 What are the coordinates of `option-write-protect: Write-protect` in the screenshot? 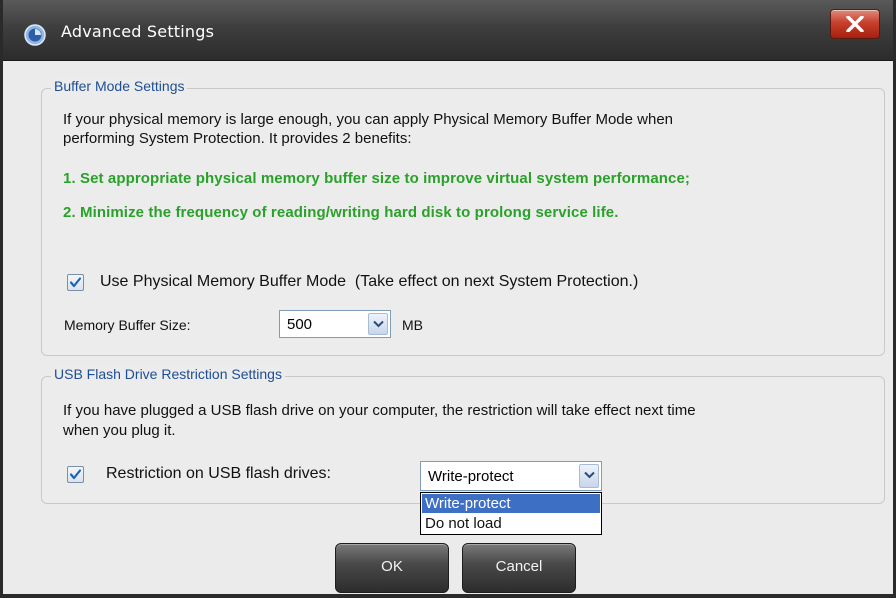 It's located at (511, 503).